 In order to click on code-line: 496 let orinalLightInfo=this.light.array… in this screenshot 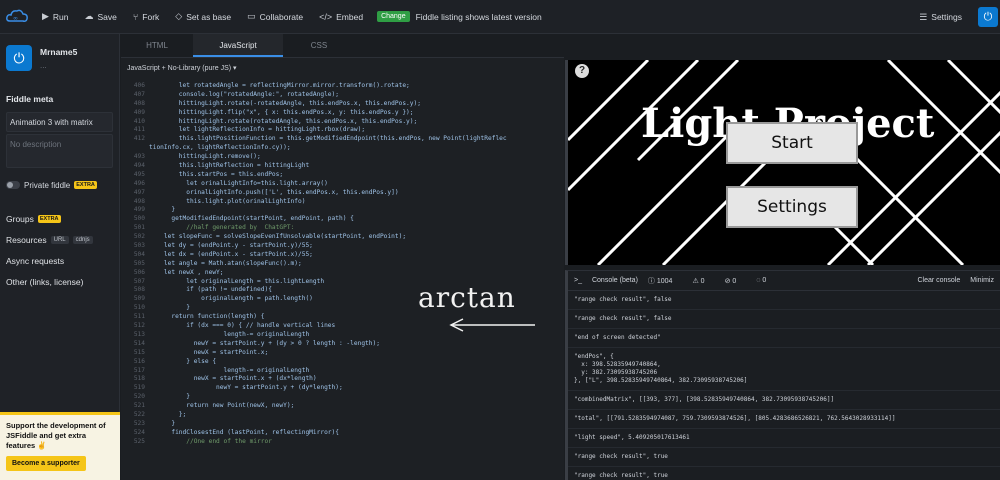, I will do `click(342, 184)`.